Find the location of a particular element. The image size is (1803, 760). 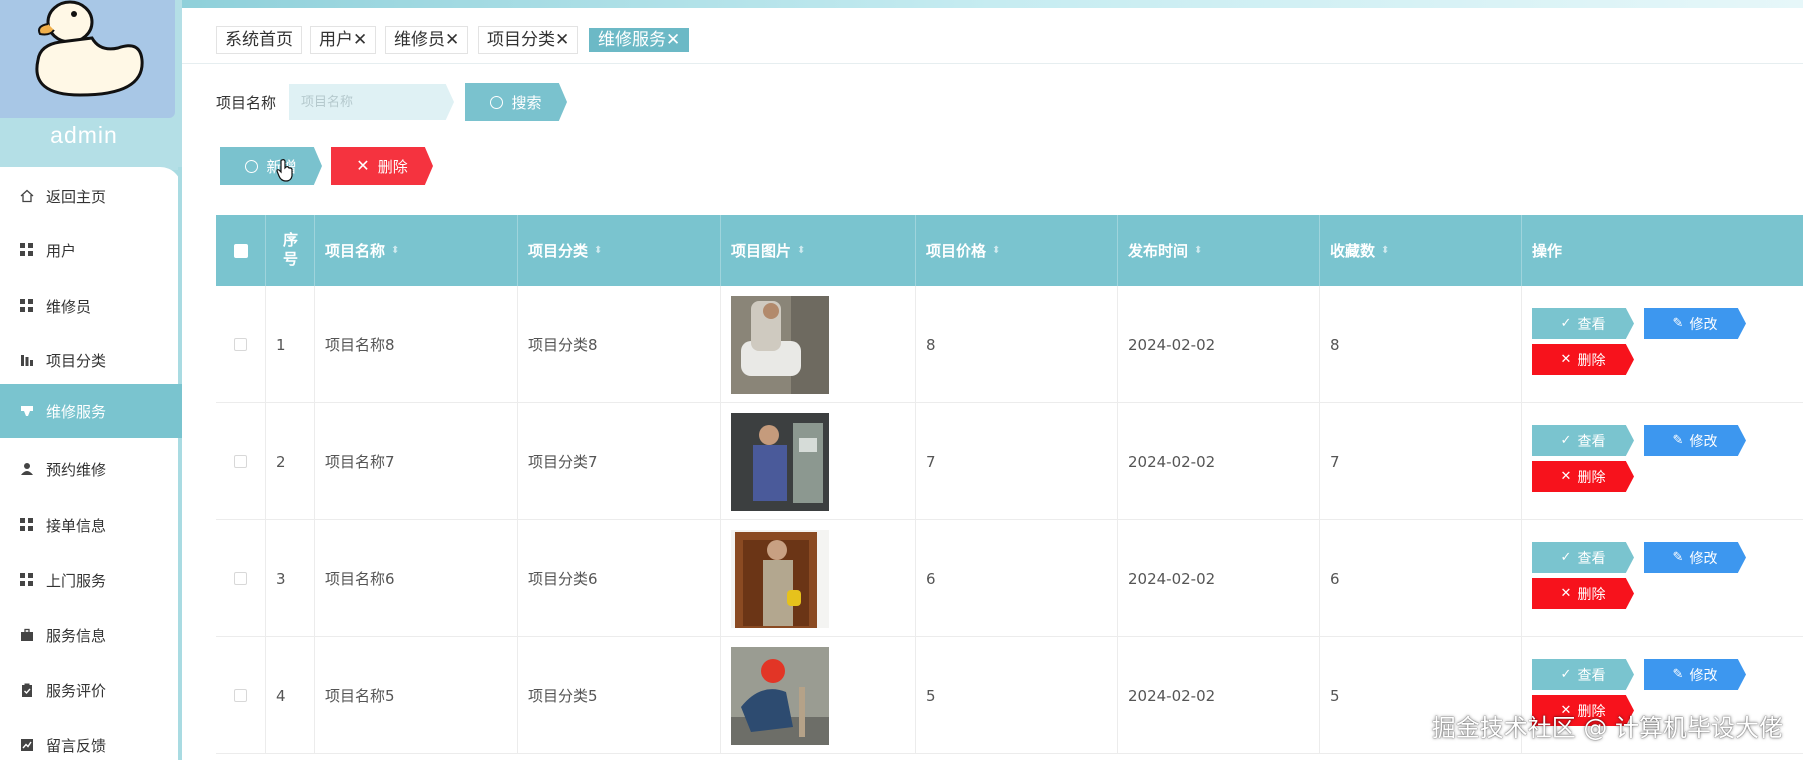

column-header-category: 项目分类 ⬍ is located at coordinates (619, 250).